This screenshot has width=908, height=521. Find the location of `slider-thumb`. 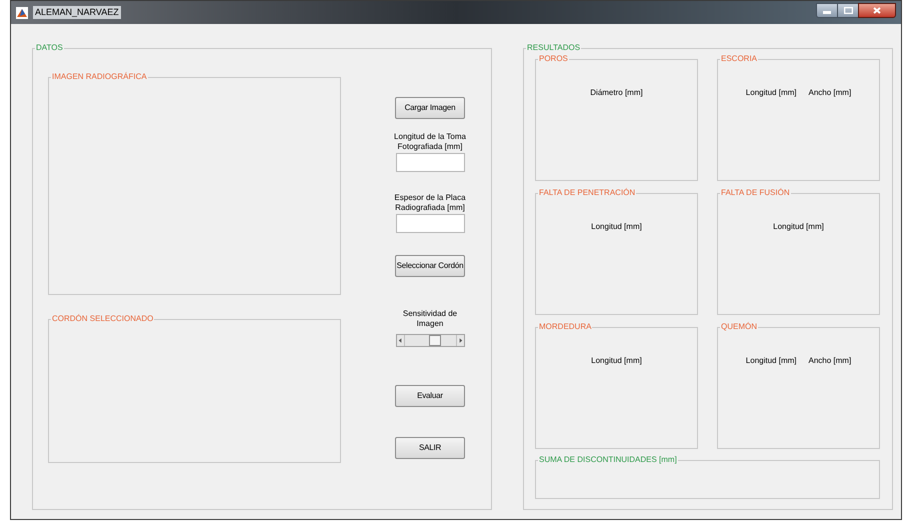

slider-thumb is located at coordinates (434, 340).